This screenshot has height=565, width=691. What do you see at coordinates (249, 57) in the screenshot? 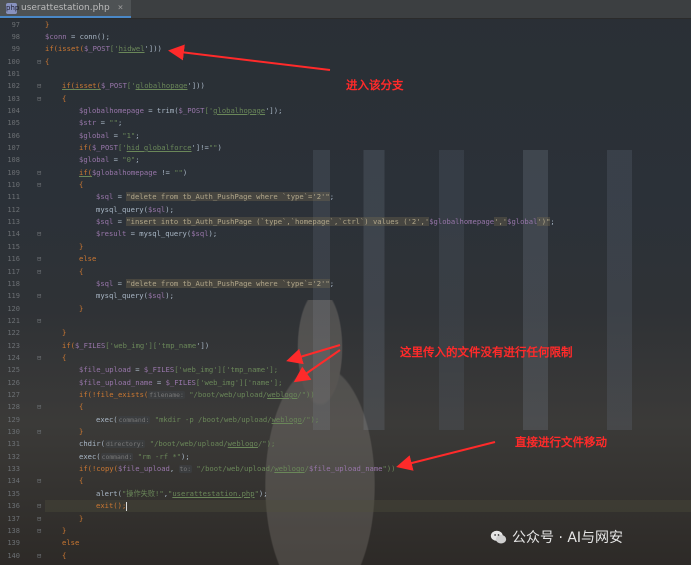
I see `arrow-enter-branch` at bounding box center [249, 57].